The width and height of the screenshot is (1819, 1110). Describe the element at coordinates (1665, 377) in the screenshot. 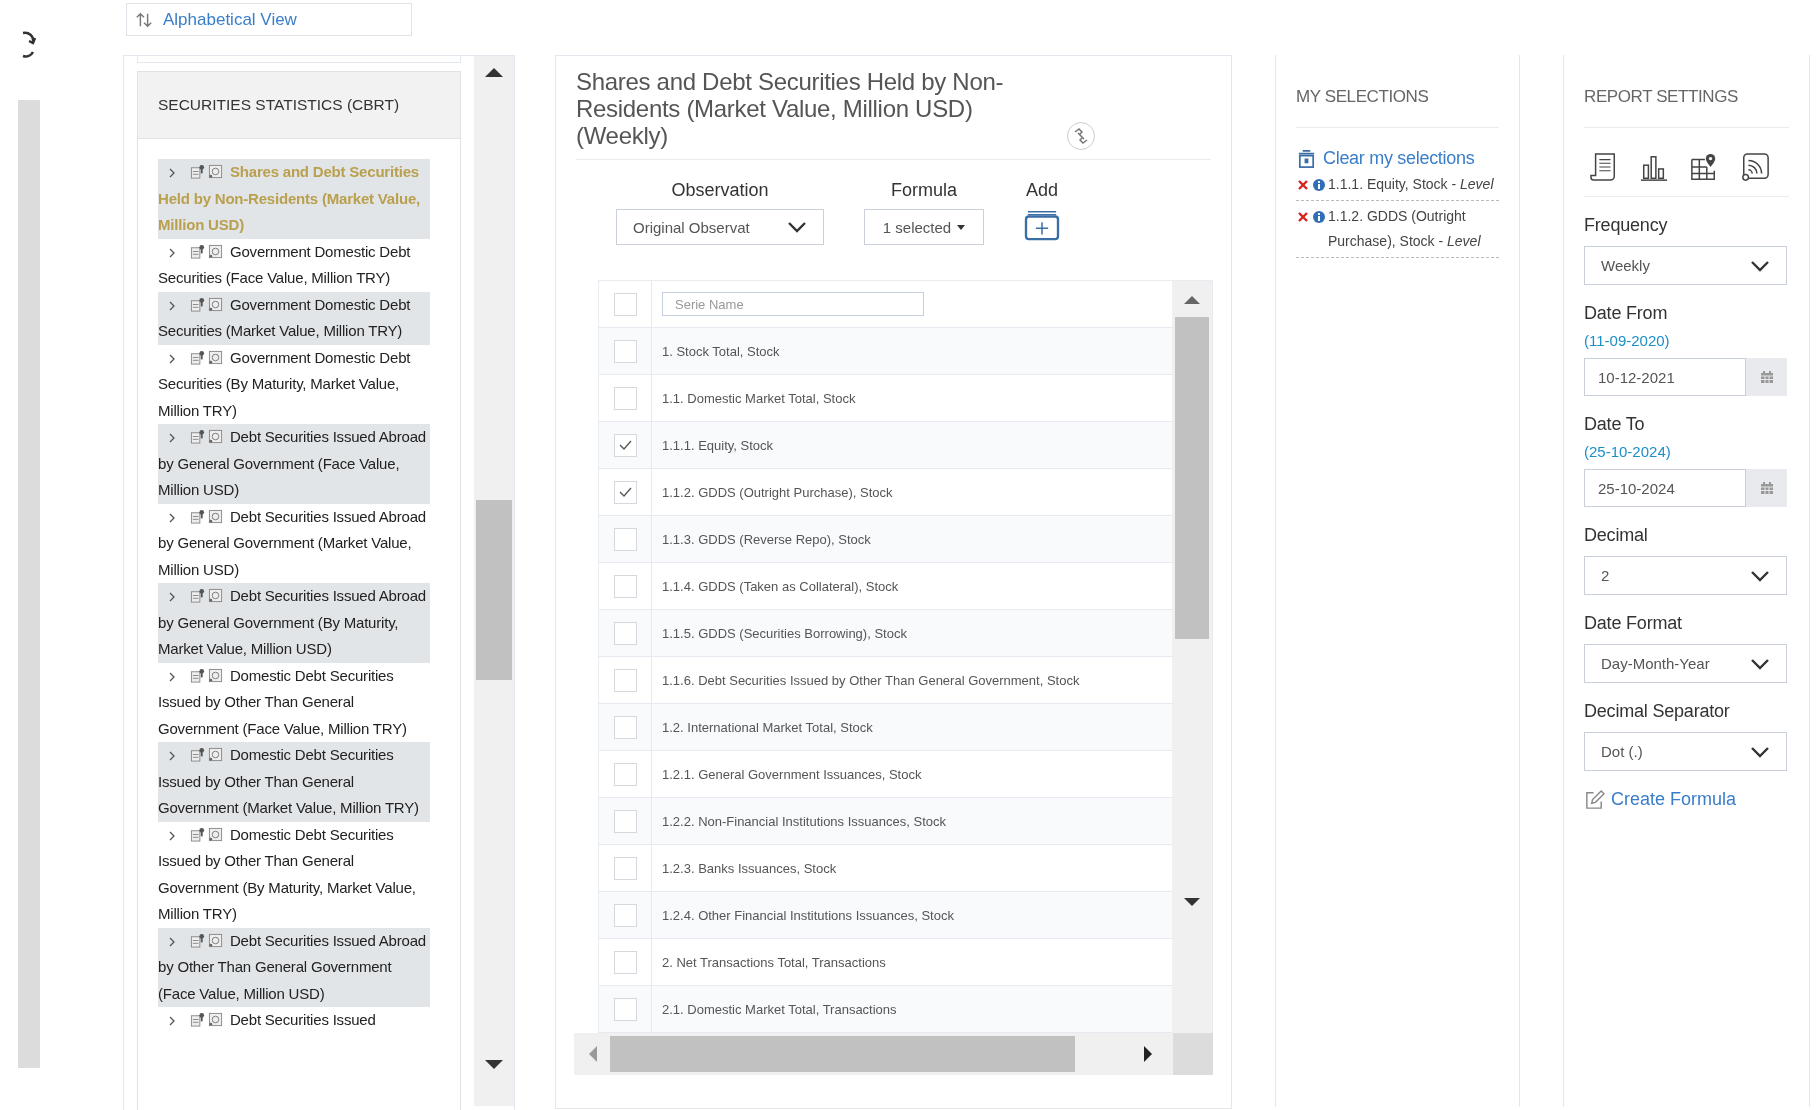

I see `date-field: 10-12-2021` at that location.